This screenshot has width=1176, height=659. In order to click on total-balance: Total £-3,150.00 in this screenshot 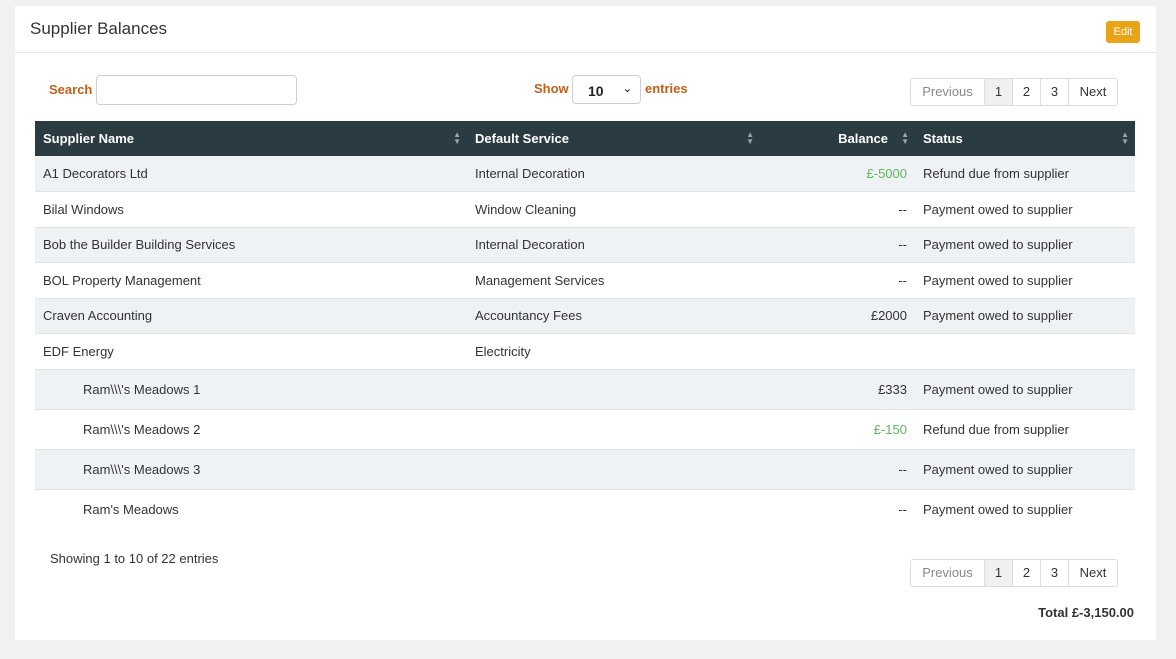, I will do `click(1086, 612)`.